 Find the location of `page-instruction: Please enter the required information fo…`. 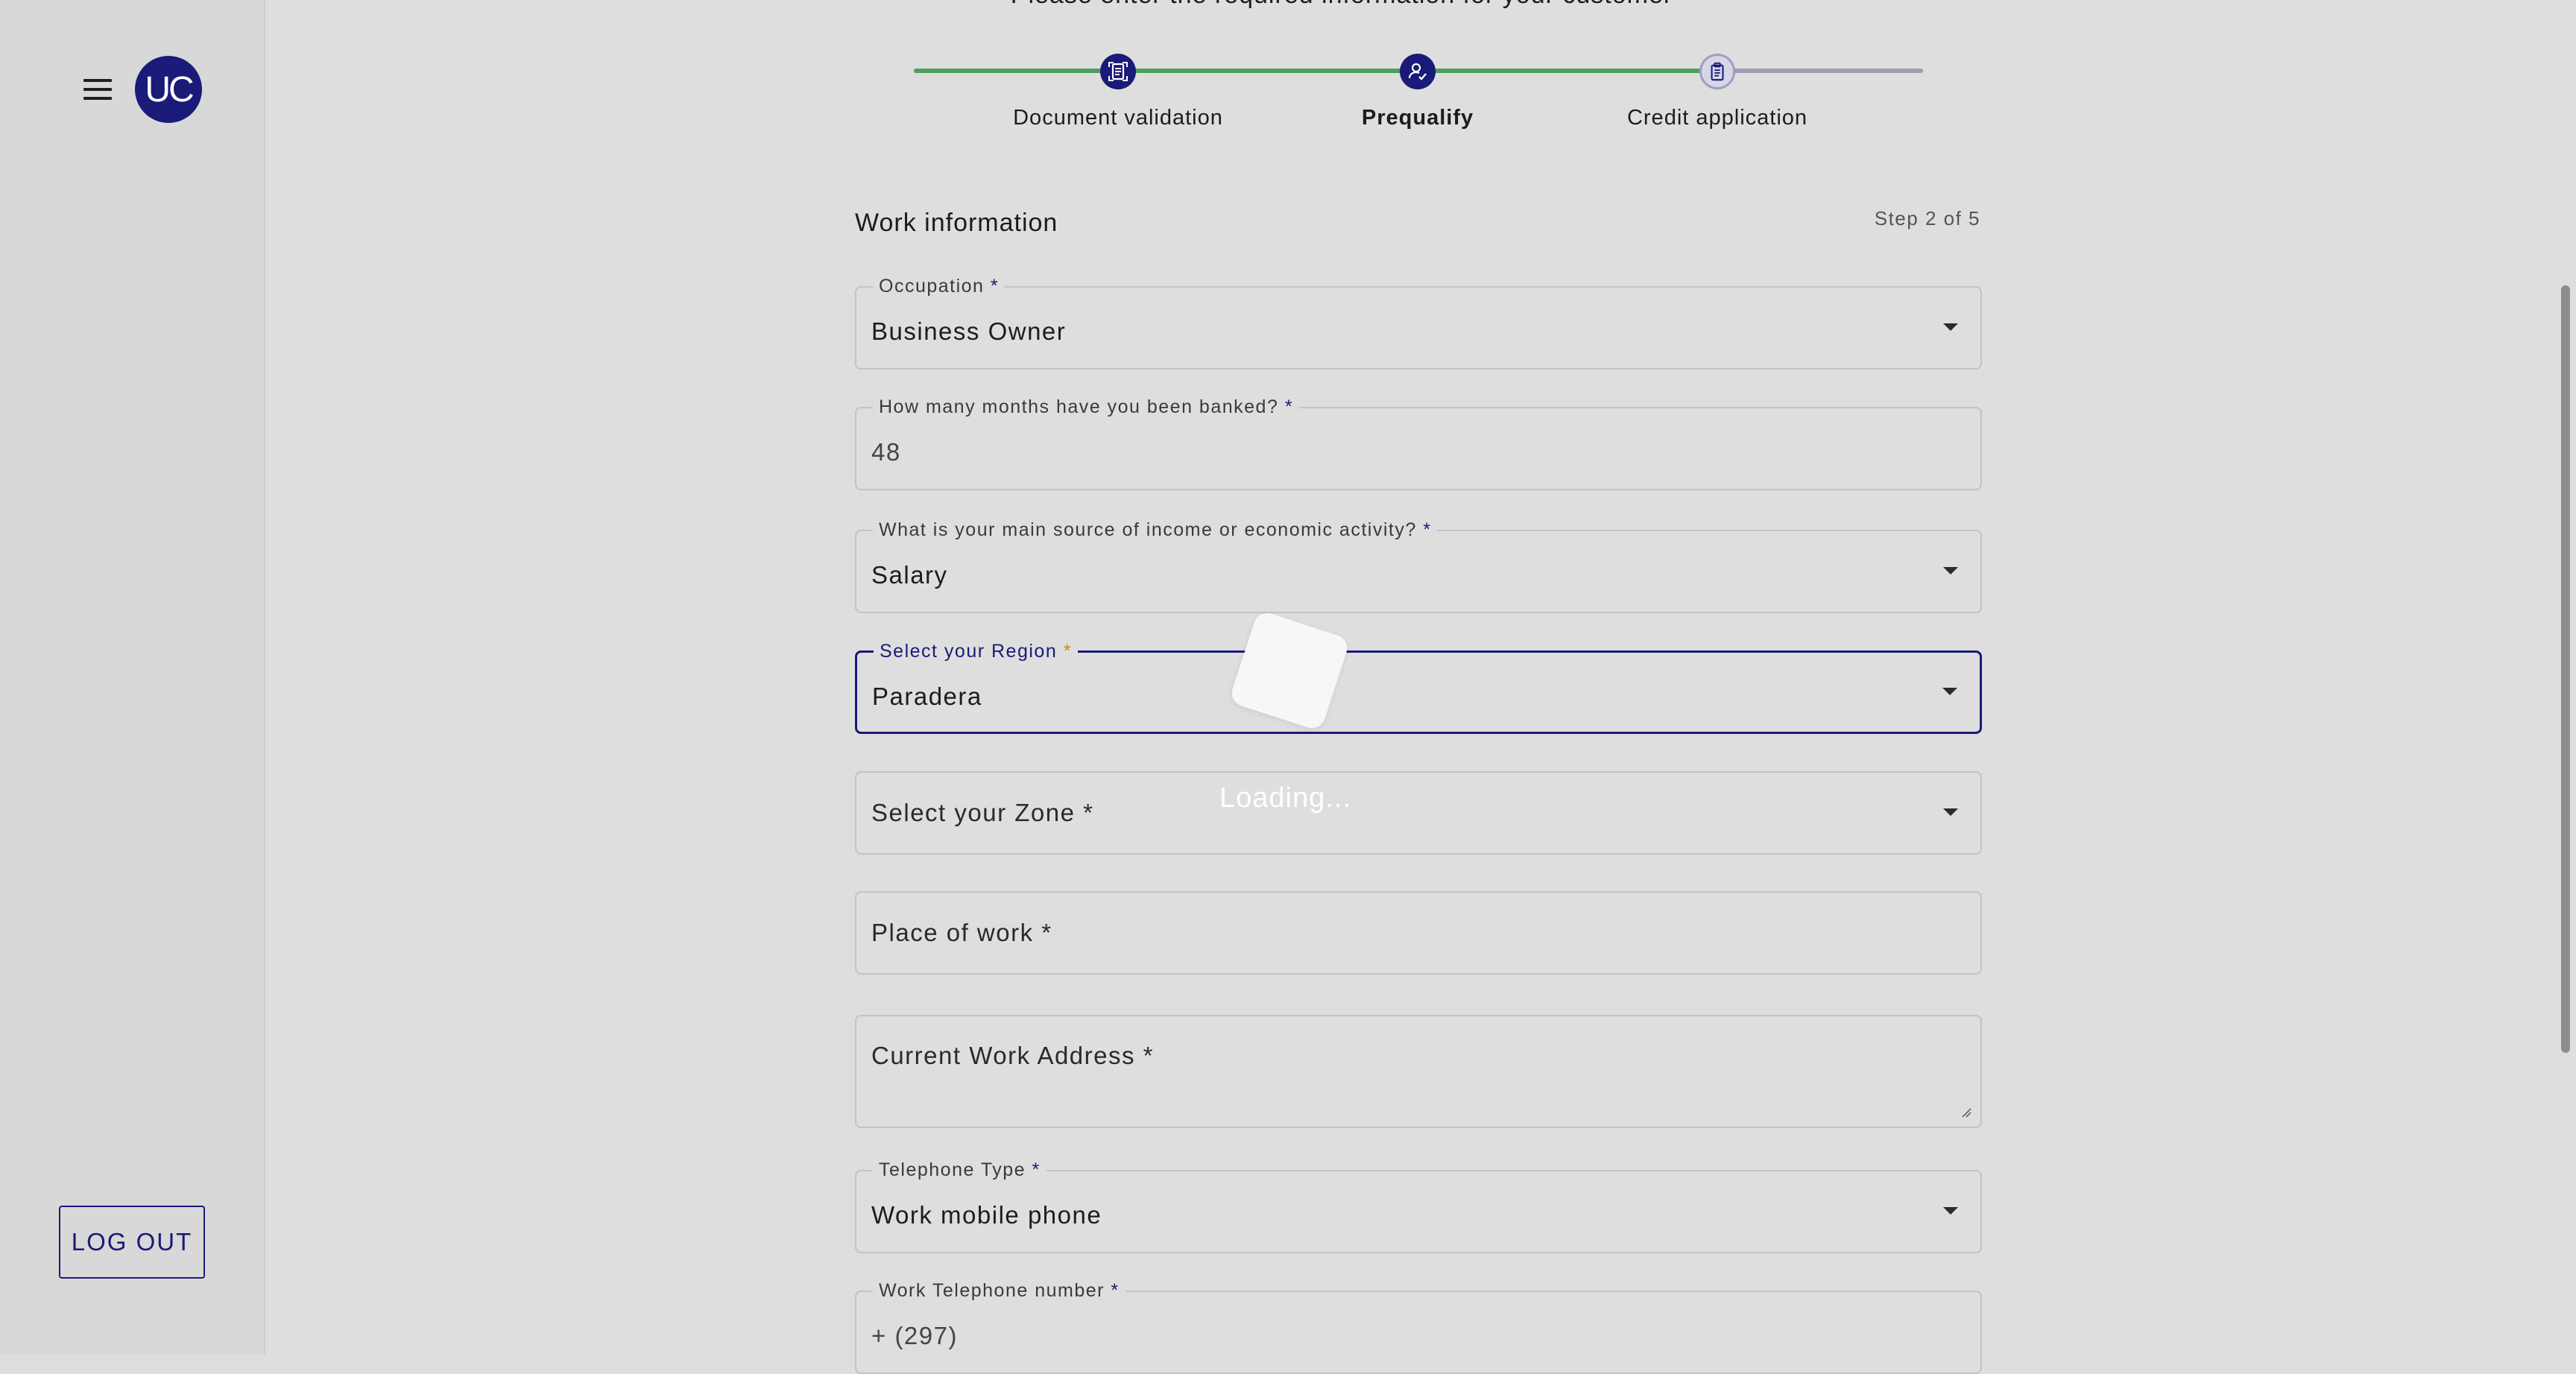

page-instruction: Please enter the required information fo… is located at coordinates (1341, 5).